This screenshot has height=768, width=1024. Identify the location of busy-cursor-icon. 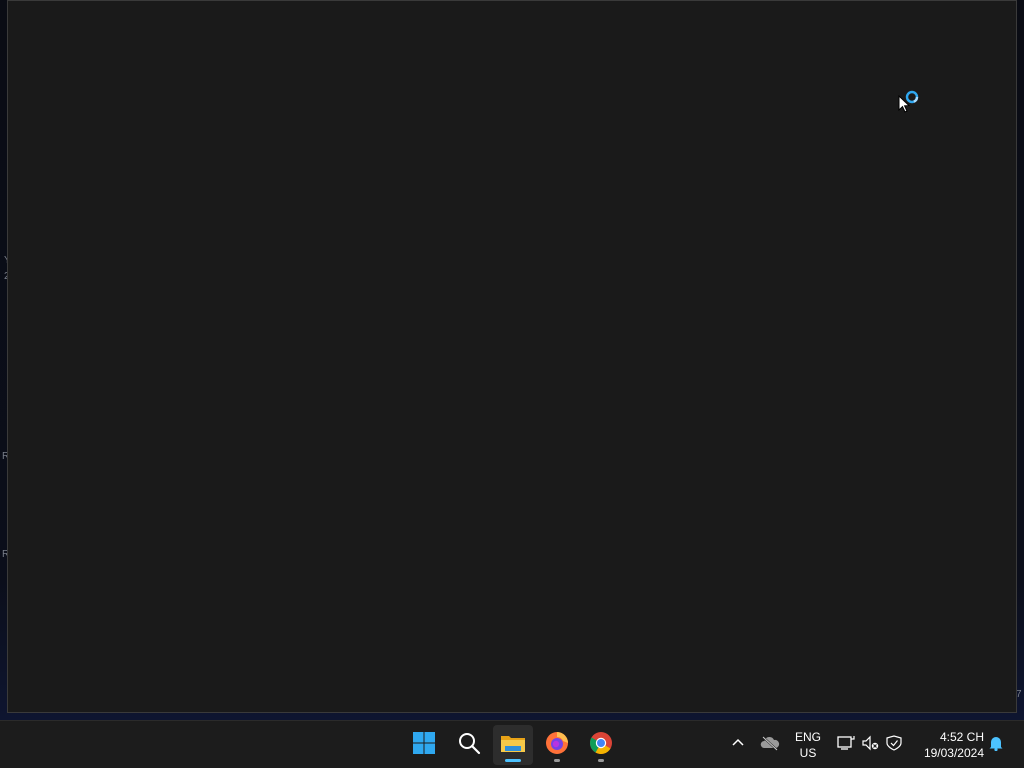
(908, 101).